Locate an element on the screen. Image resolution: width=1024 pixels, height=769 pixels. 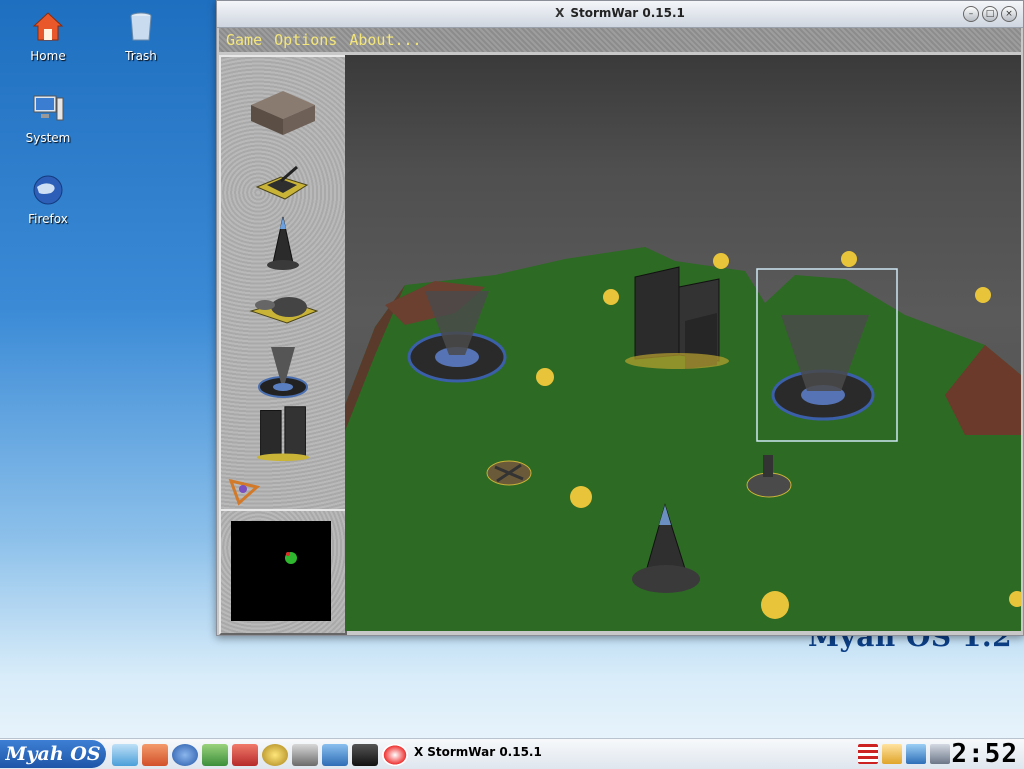
disk-launcher-icon is located at coordinates (275, 755).